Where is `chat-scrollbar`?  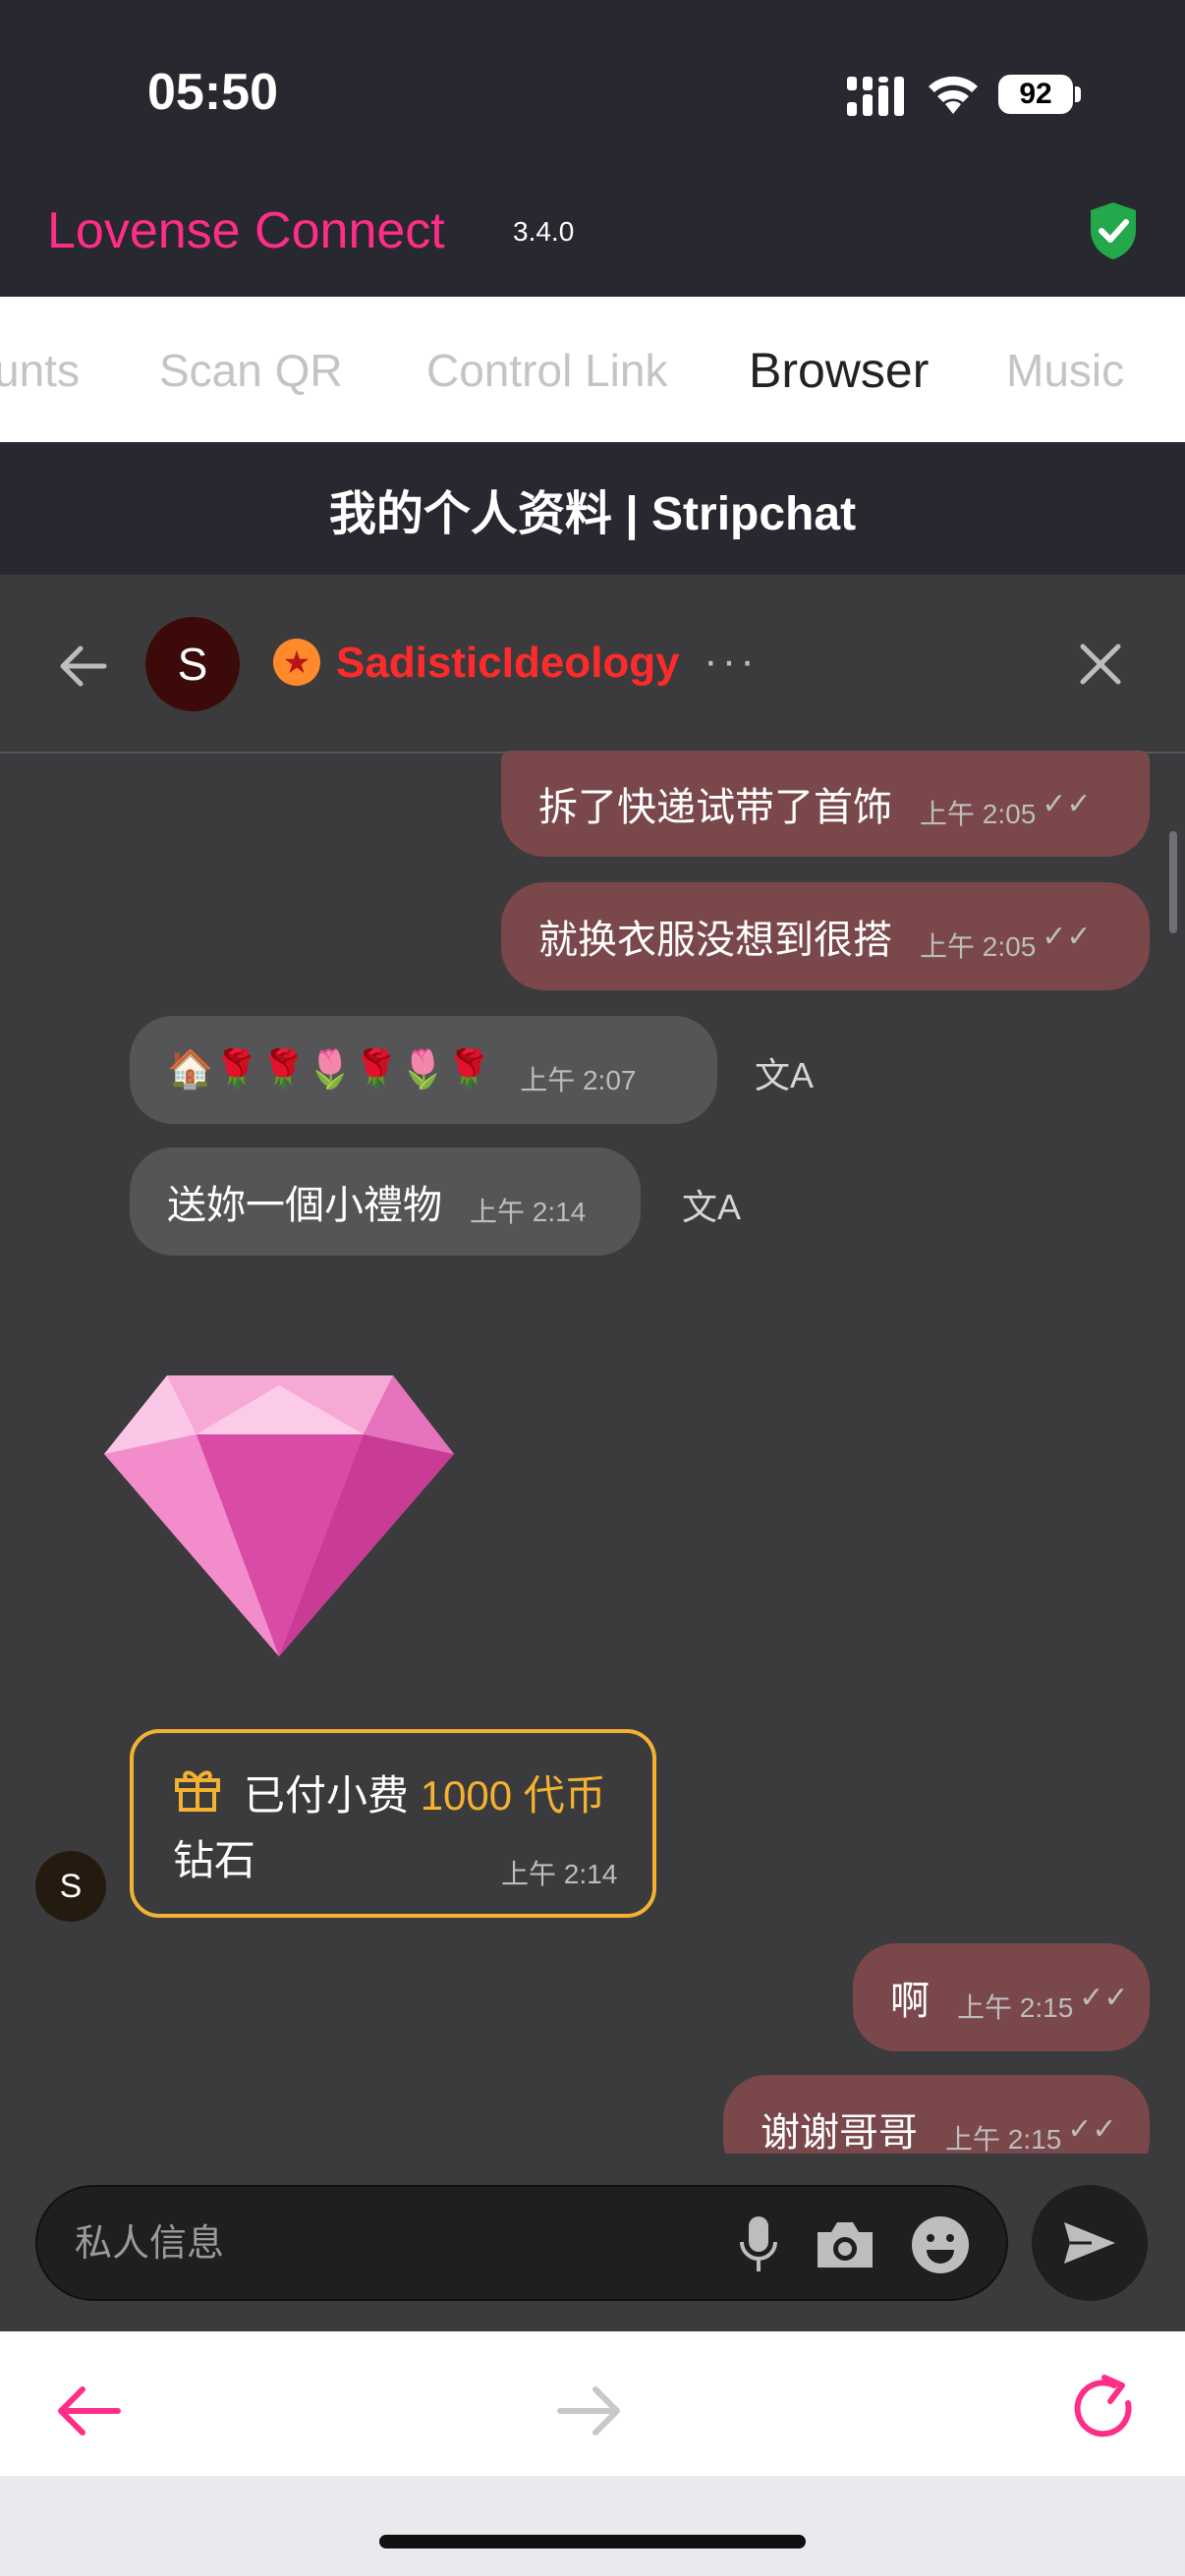 chat-scrollbar is located at coordinates (1173, 882).